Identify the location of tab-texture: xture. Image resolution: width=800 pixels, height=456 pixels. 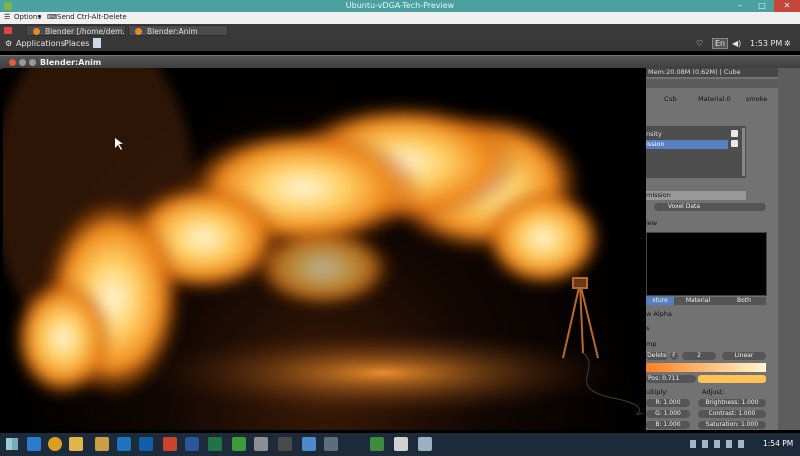
(660, 301).